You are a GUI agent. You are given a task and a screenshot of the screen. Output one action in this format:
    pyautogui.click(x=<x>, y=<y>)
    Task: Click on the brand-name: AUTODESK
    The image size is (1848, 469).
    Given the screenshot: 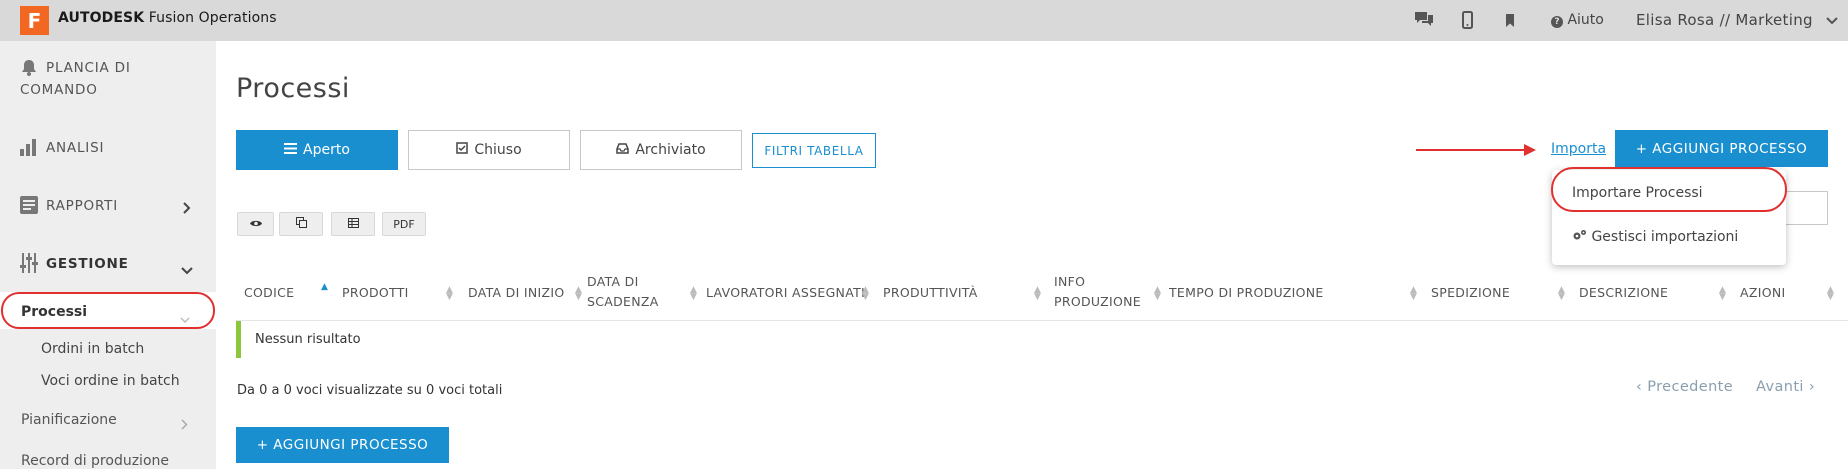 What is the action you would take?
    pyautogui.click(x=101, y=18)
    